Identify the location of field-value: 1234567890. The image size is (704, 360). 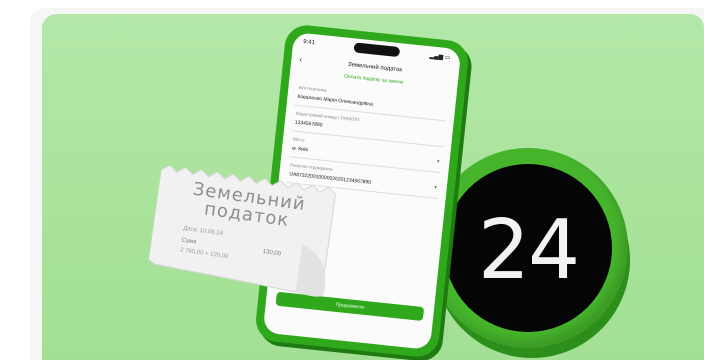
(308, 124).